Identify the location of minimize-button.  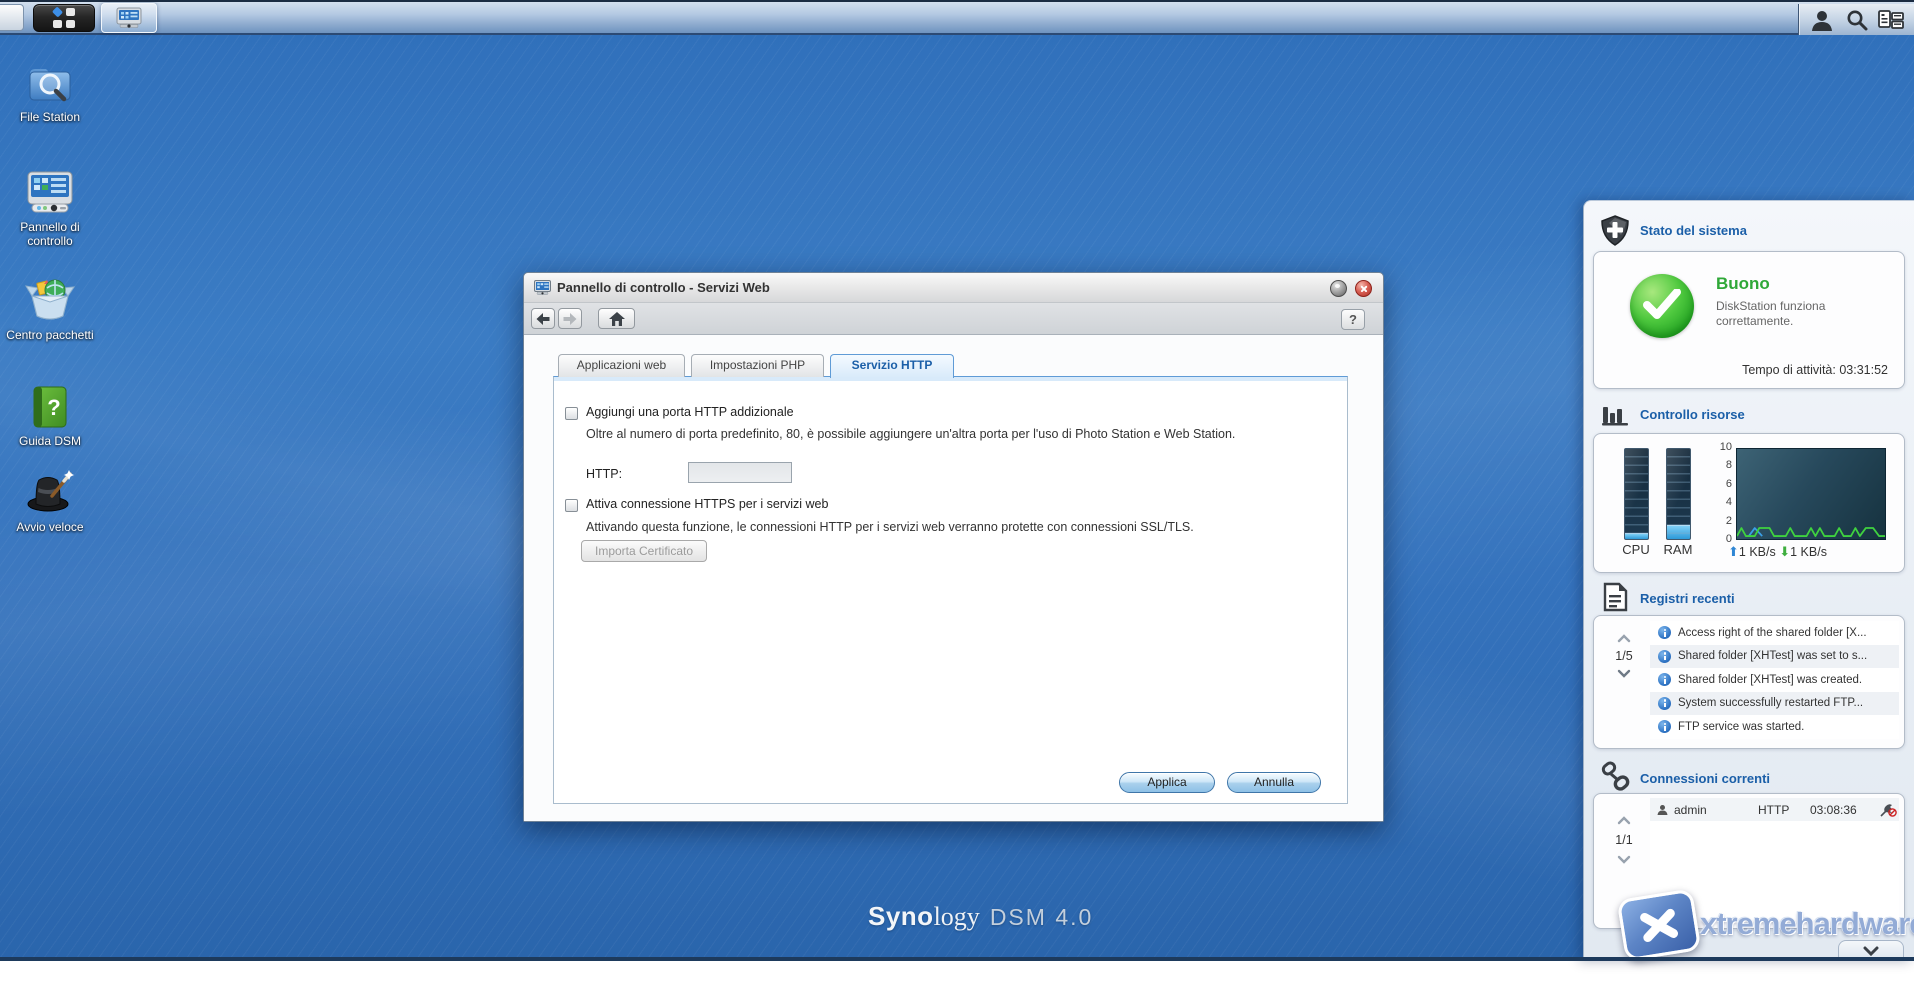
(1338, 288).